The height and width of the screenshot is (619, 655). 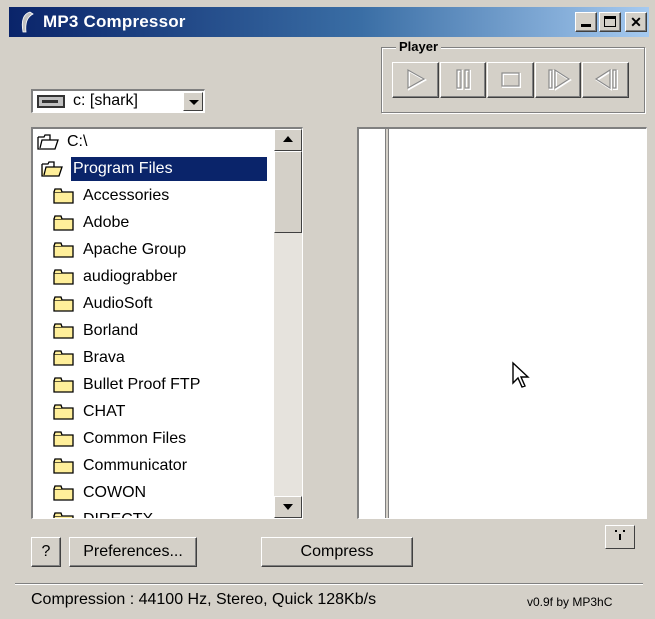 I want to click on maximize-button, so click(x=610, y=22).